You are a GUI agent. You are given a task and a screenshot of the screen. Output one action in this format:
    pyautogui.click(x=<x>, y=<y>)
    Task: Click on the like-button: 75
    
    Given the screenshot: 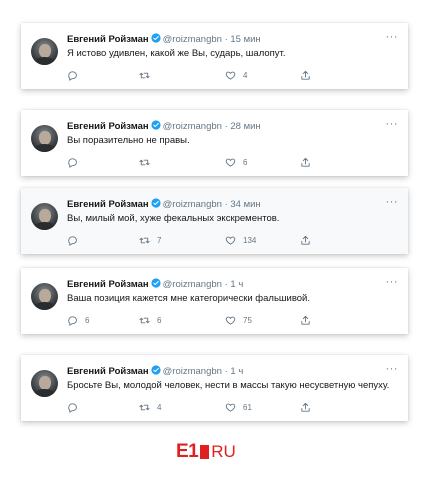 What is the action you would take?
    pyautogui.click(x=238, y=320)
    